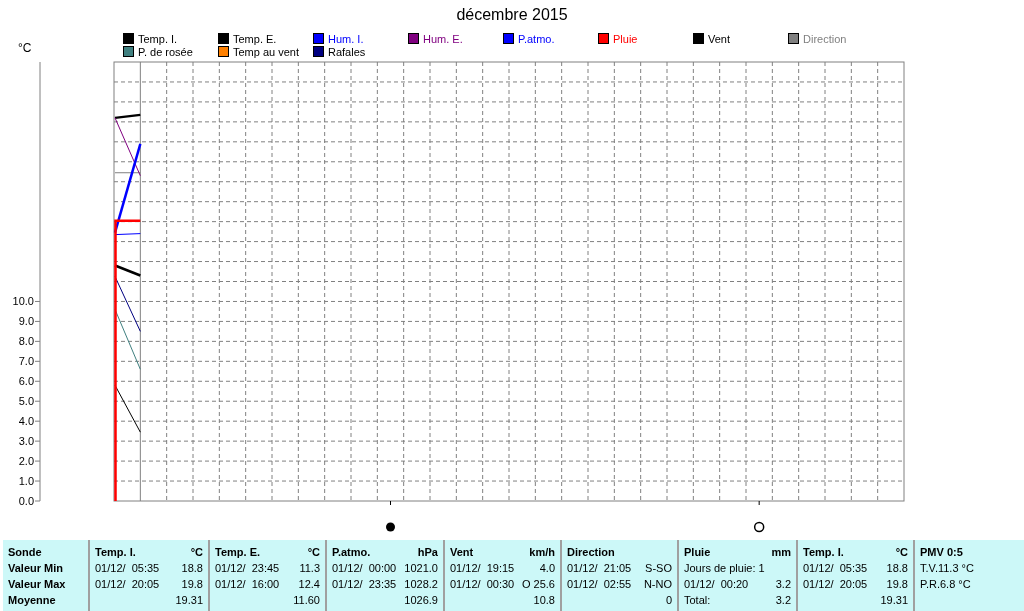  Describe the element at coordinates (309, 568) in the screenshot. I see `table-cell: 11.3` at that location.